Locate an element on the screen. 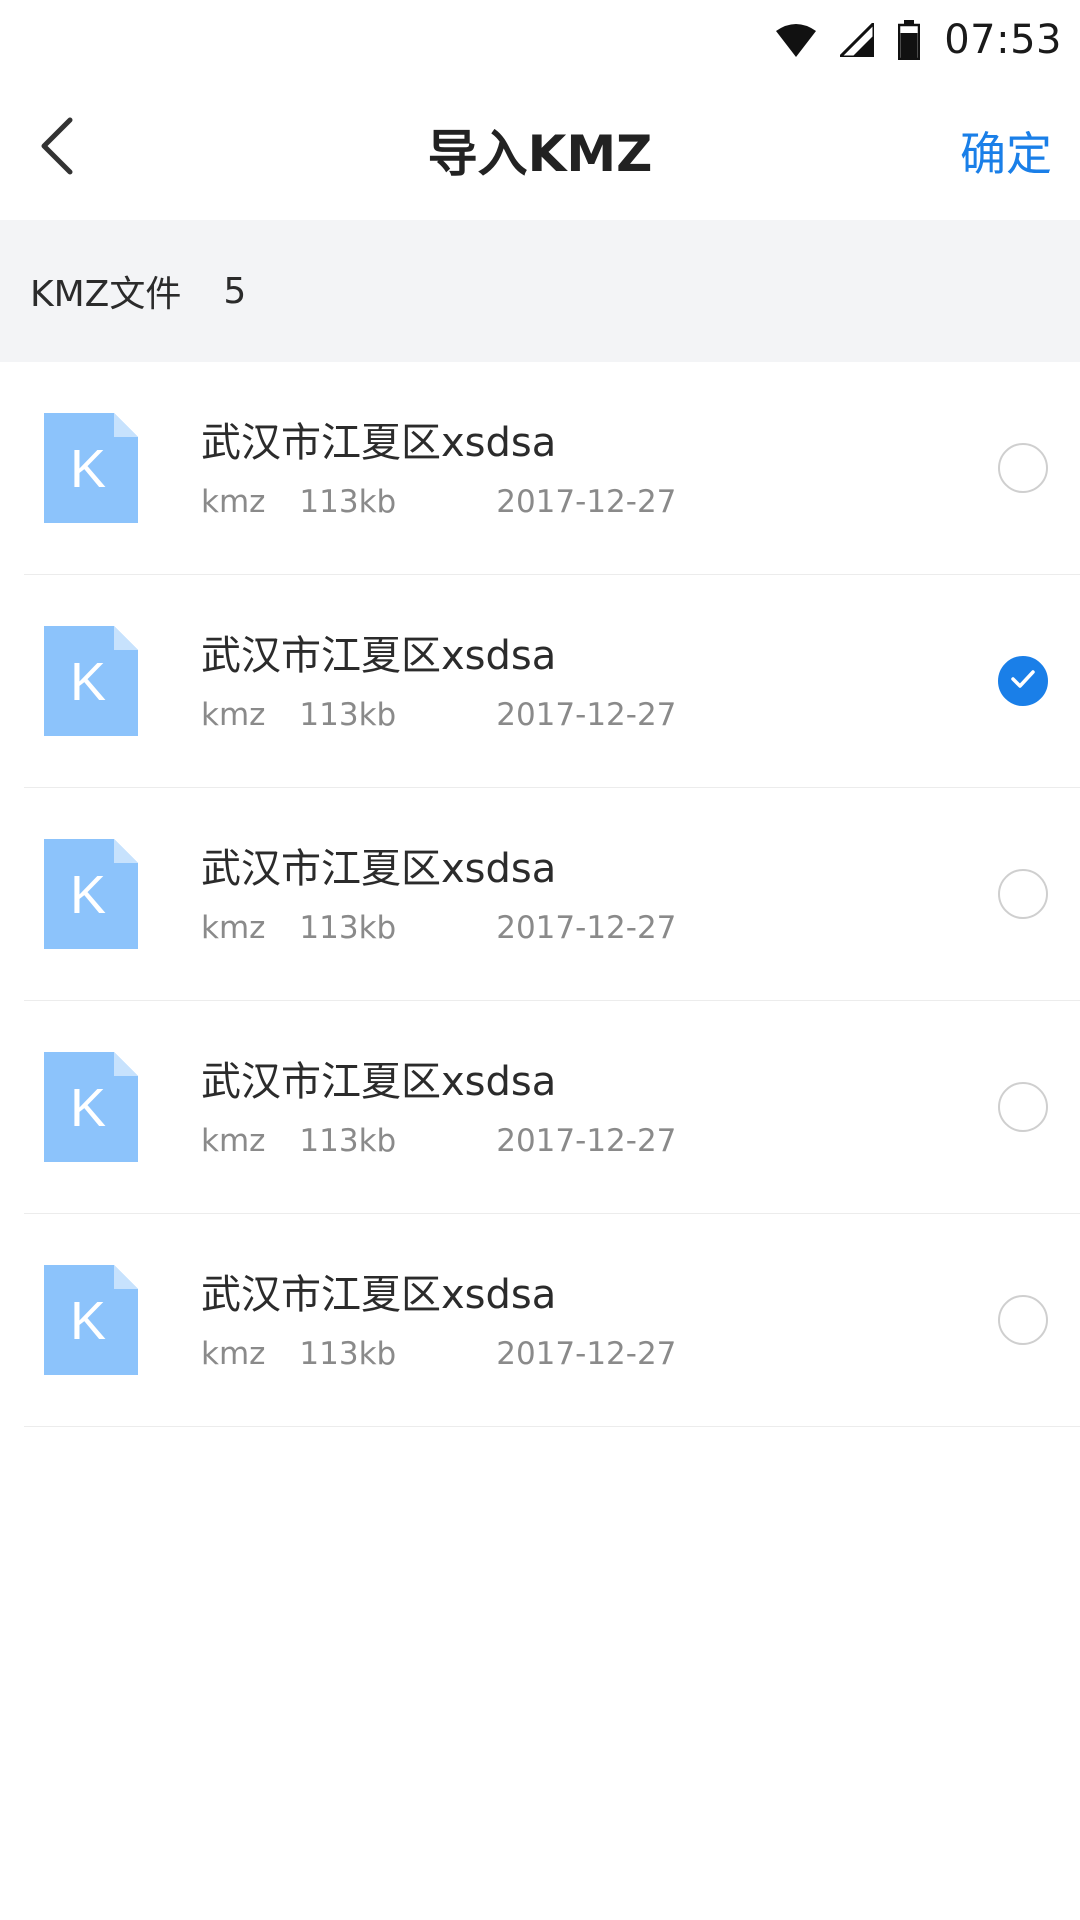 The height and width of the screenshot is (1920, 1080). confirm-button: 确定 is located at coordinates (1006, 151).